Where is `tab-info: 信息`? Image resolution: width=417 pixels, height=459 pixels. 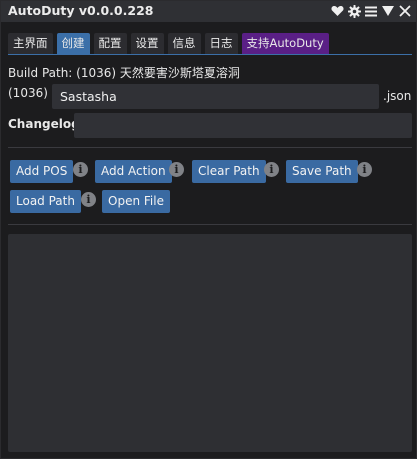
tab-info: 信息 is located at coordinates (184, 43).